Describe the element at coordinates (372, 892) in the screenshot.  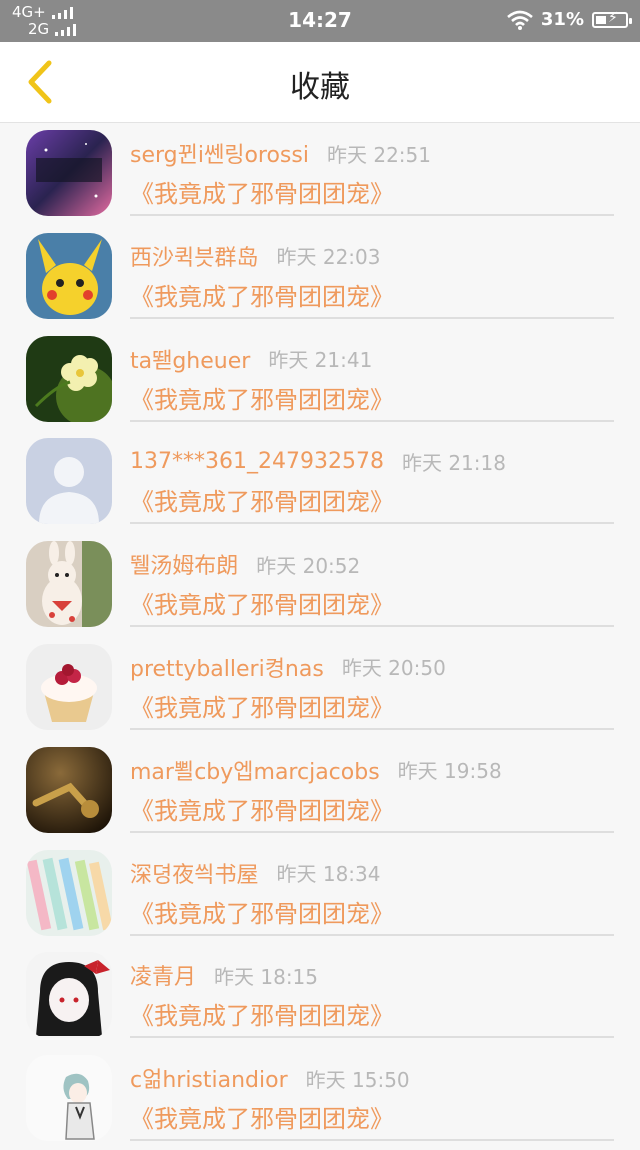
I see `item-info: 深뎡夜씍书屋 昨天 18:34 《我竟成了邪骨团团宠》` at that location.